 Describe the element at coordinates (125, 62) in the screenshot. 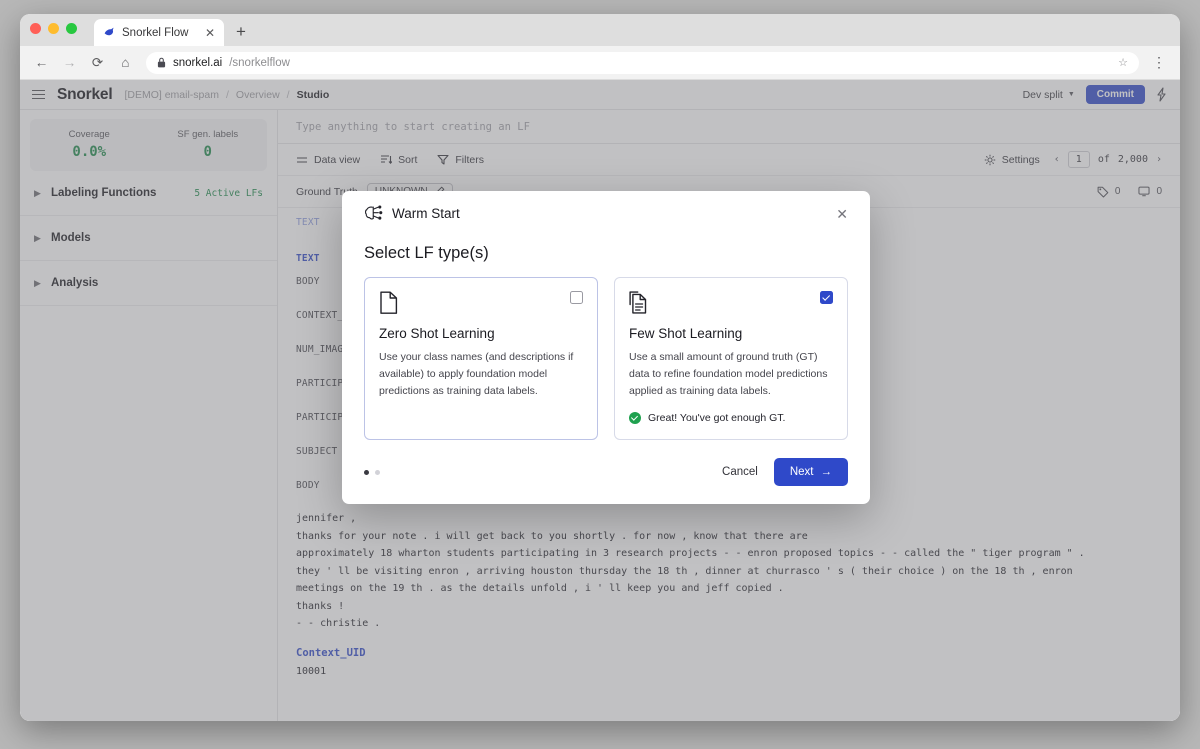

I see `home-icon: ⌂` at that location.